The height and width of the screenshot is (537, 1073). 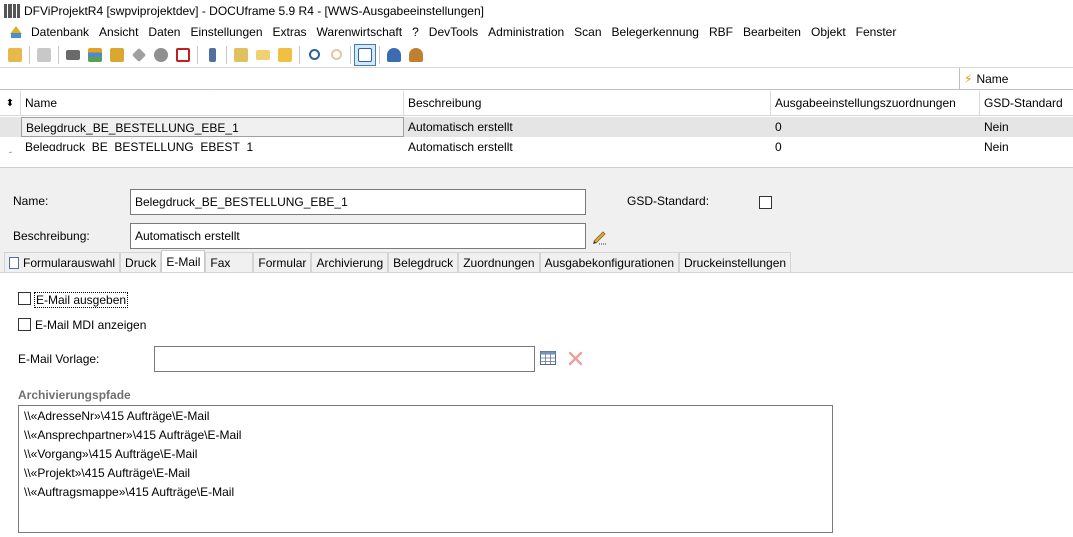 I want to click on menu-scan: Scan, so click(x=589, y=32).